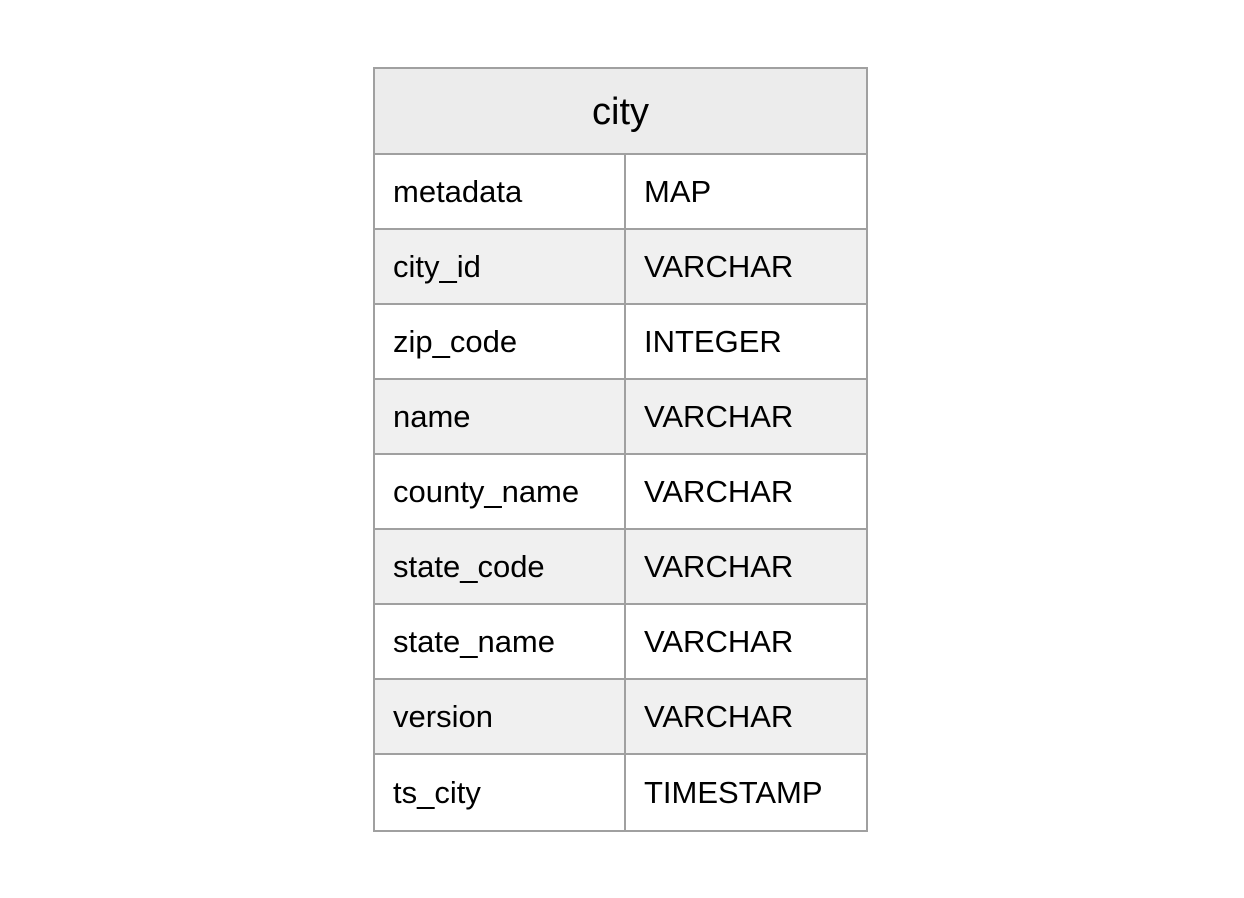 This screenshot has width=1244, height=898. What do you see at coordinates (500, 266) in the screenshot?
I see `field-name: city_id` at bounding box center [500, 266].